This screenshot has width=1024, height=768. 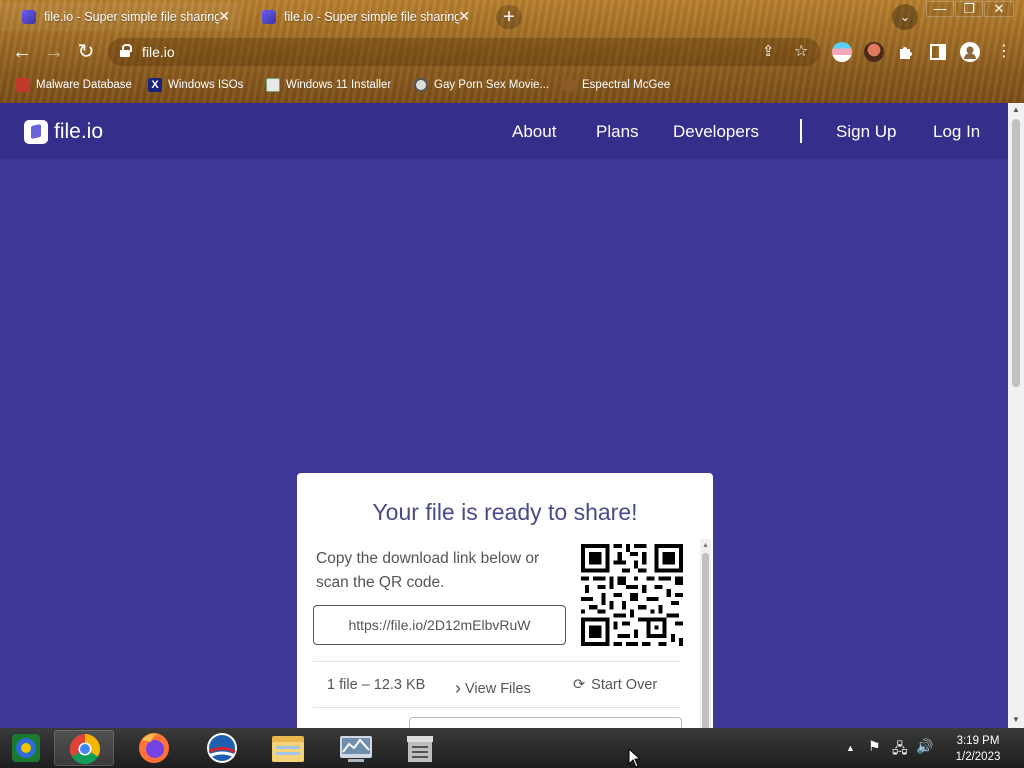 What do you see at coordinates (458, 688) in the screenshot?
I see `chevron-right-icon: ›` at bounding box center [458, 688].